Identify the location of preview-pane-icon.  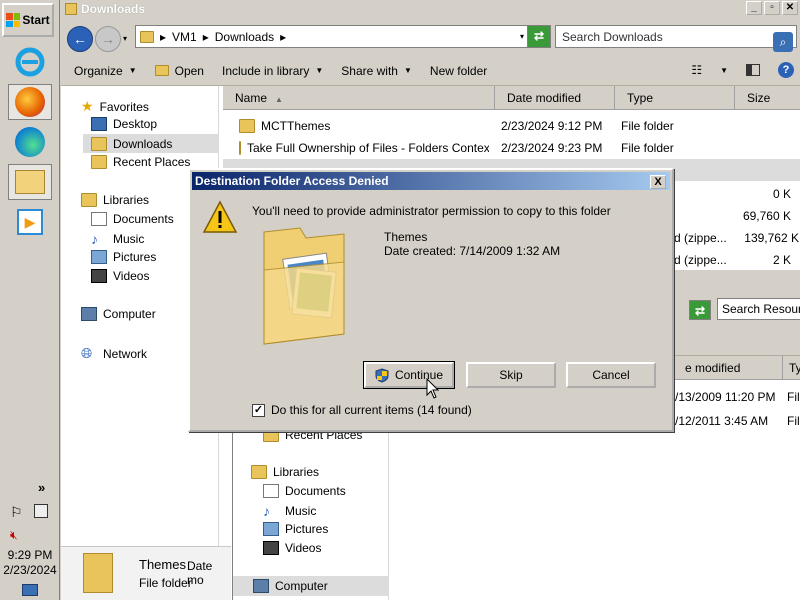
(753, 70).